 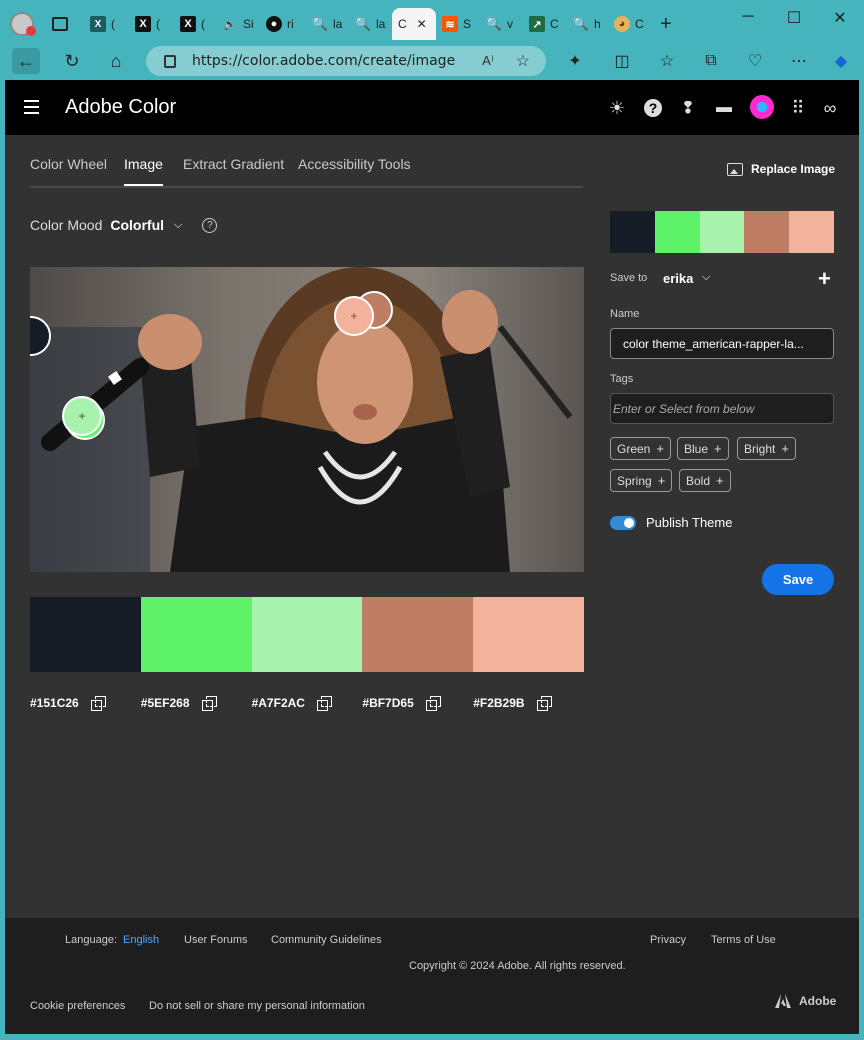 I want to click on tab-image: Image, so click(x=143, y=171).